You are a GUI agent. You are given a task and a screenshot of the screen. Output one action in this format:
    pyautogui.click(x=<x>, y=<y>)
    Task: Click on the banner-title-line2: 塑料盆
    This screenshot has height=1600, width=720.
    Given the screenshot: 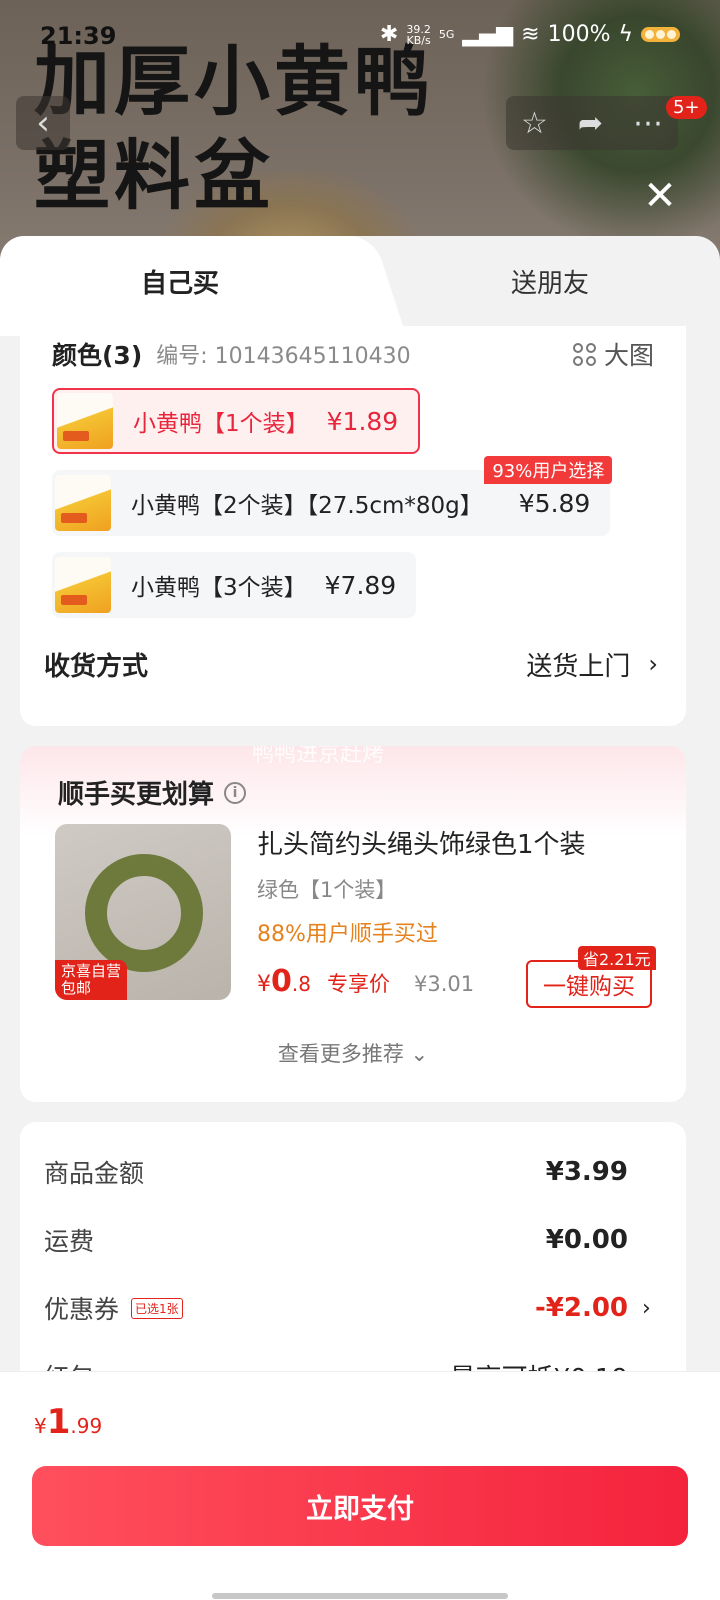 What is the action you would take?
    pyautogui.click(x=154, y=175)
    